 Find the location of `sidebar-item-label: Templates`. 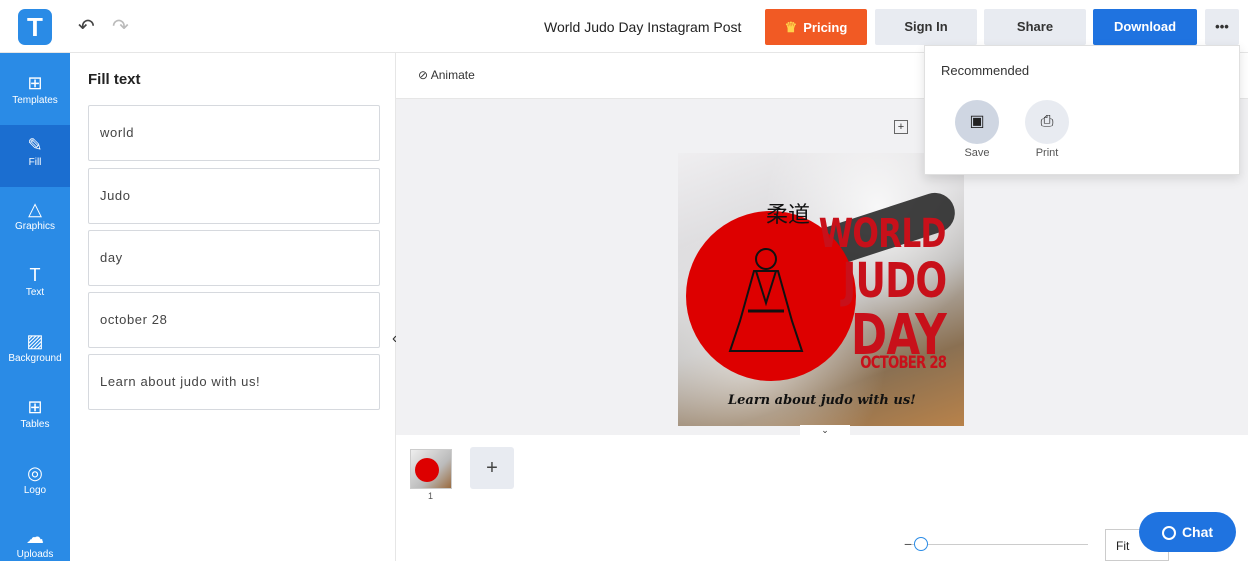

sidebar-item-label: Templates is located at coordinates (35, 100).